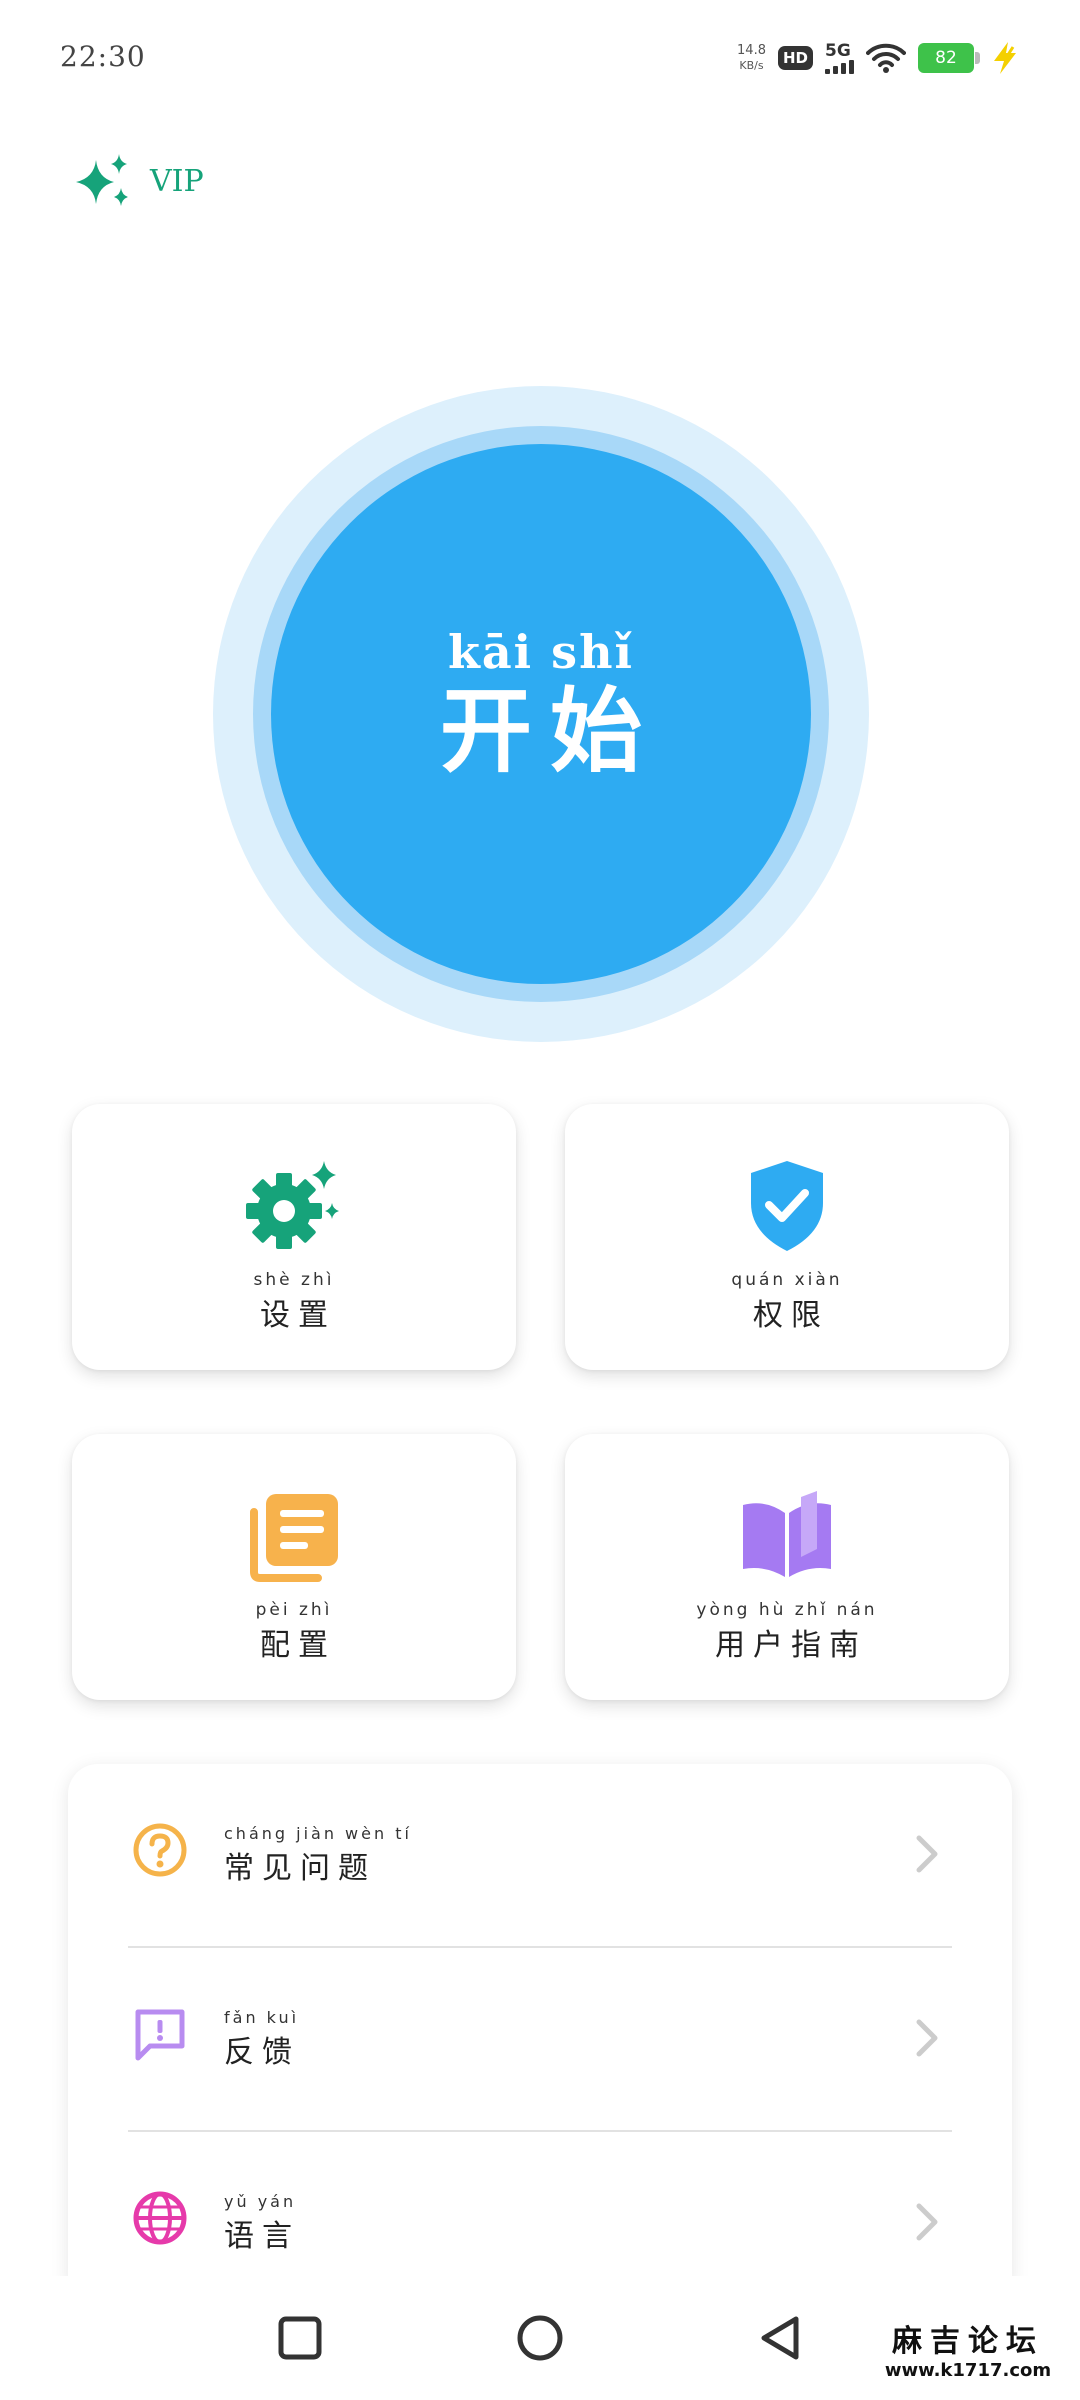 This screenshot has height=2400, width=1080. I want to click on settings-pinyin: shè zhì, so click(294, 1280).